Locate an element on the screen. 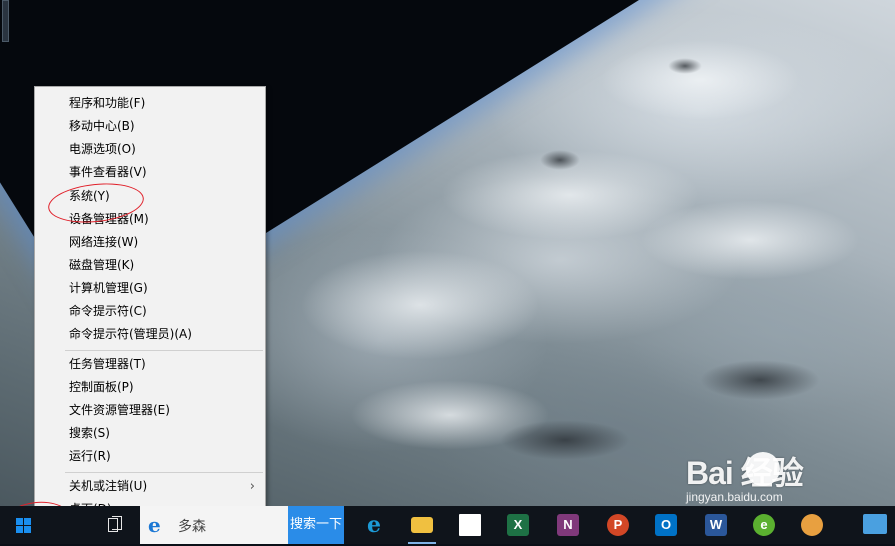  taskbar: e 多森 搜索一下 e X N P O W e is located at coordinates (447, 525).